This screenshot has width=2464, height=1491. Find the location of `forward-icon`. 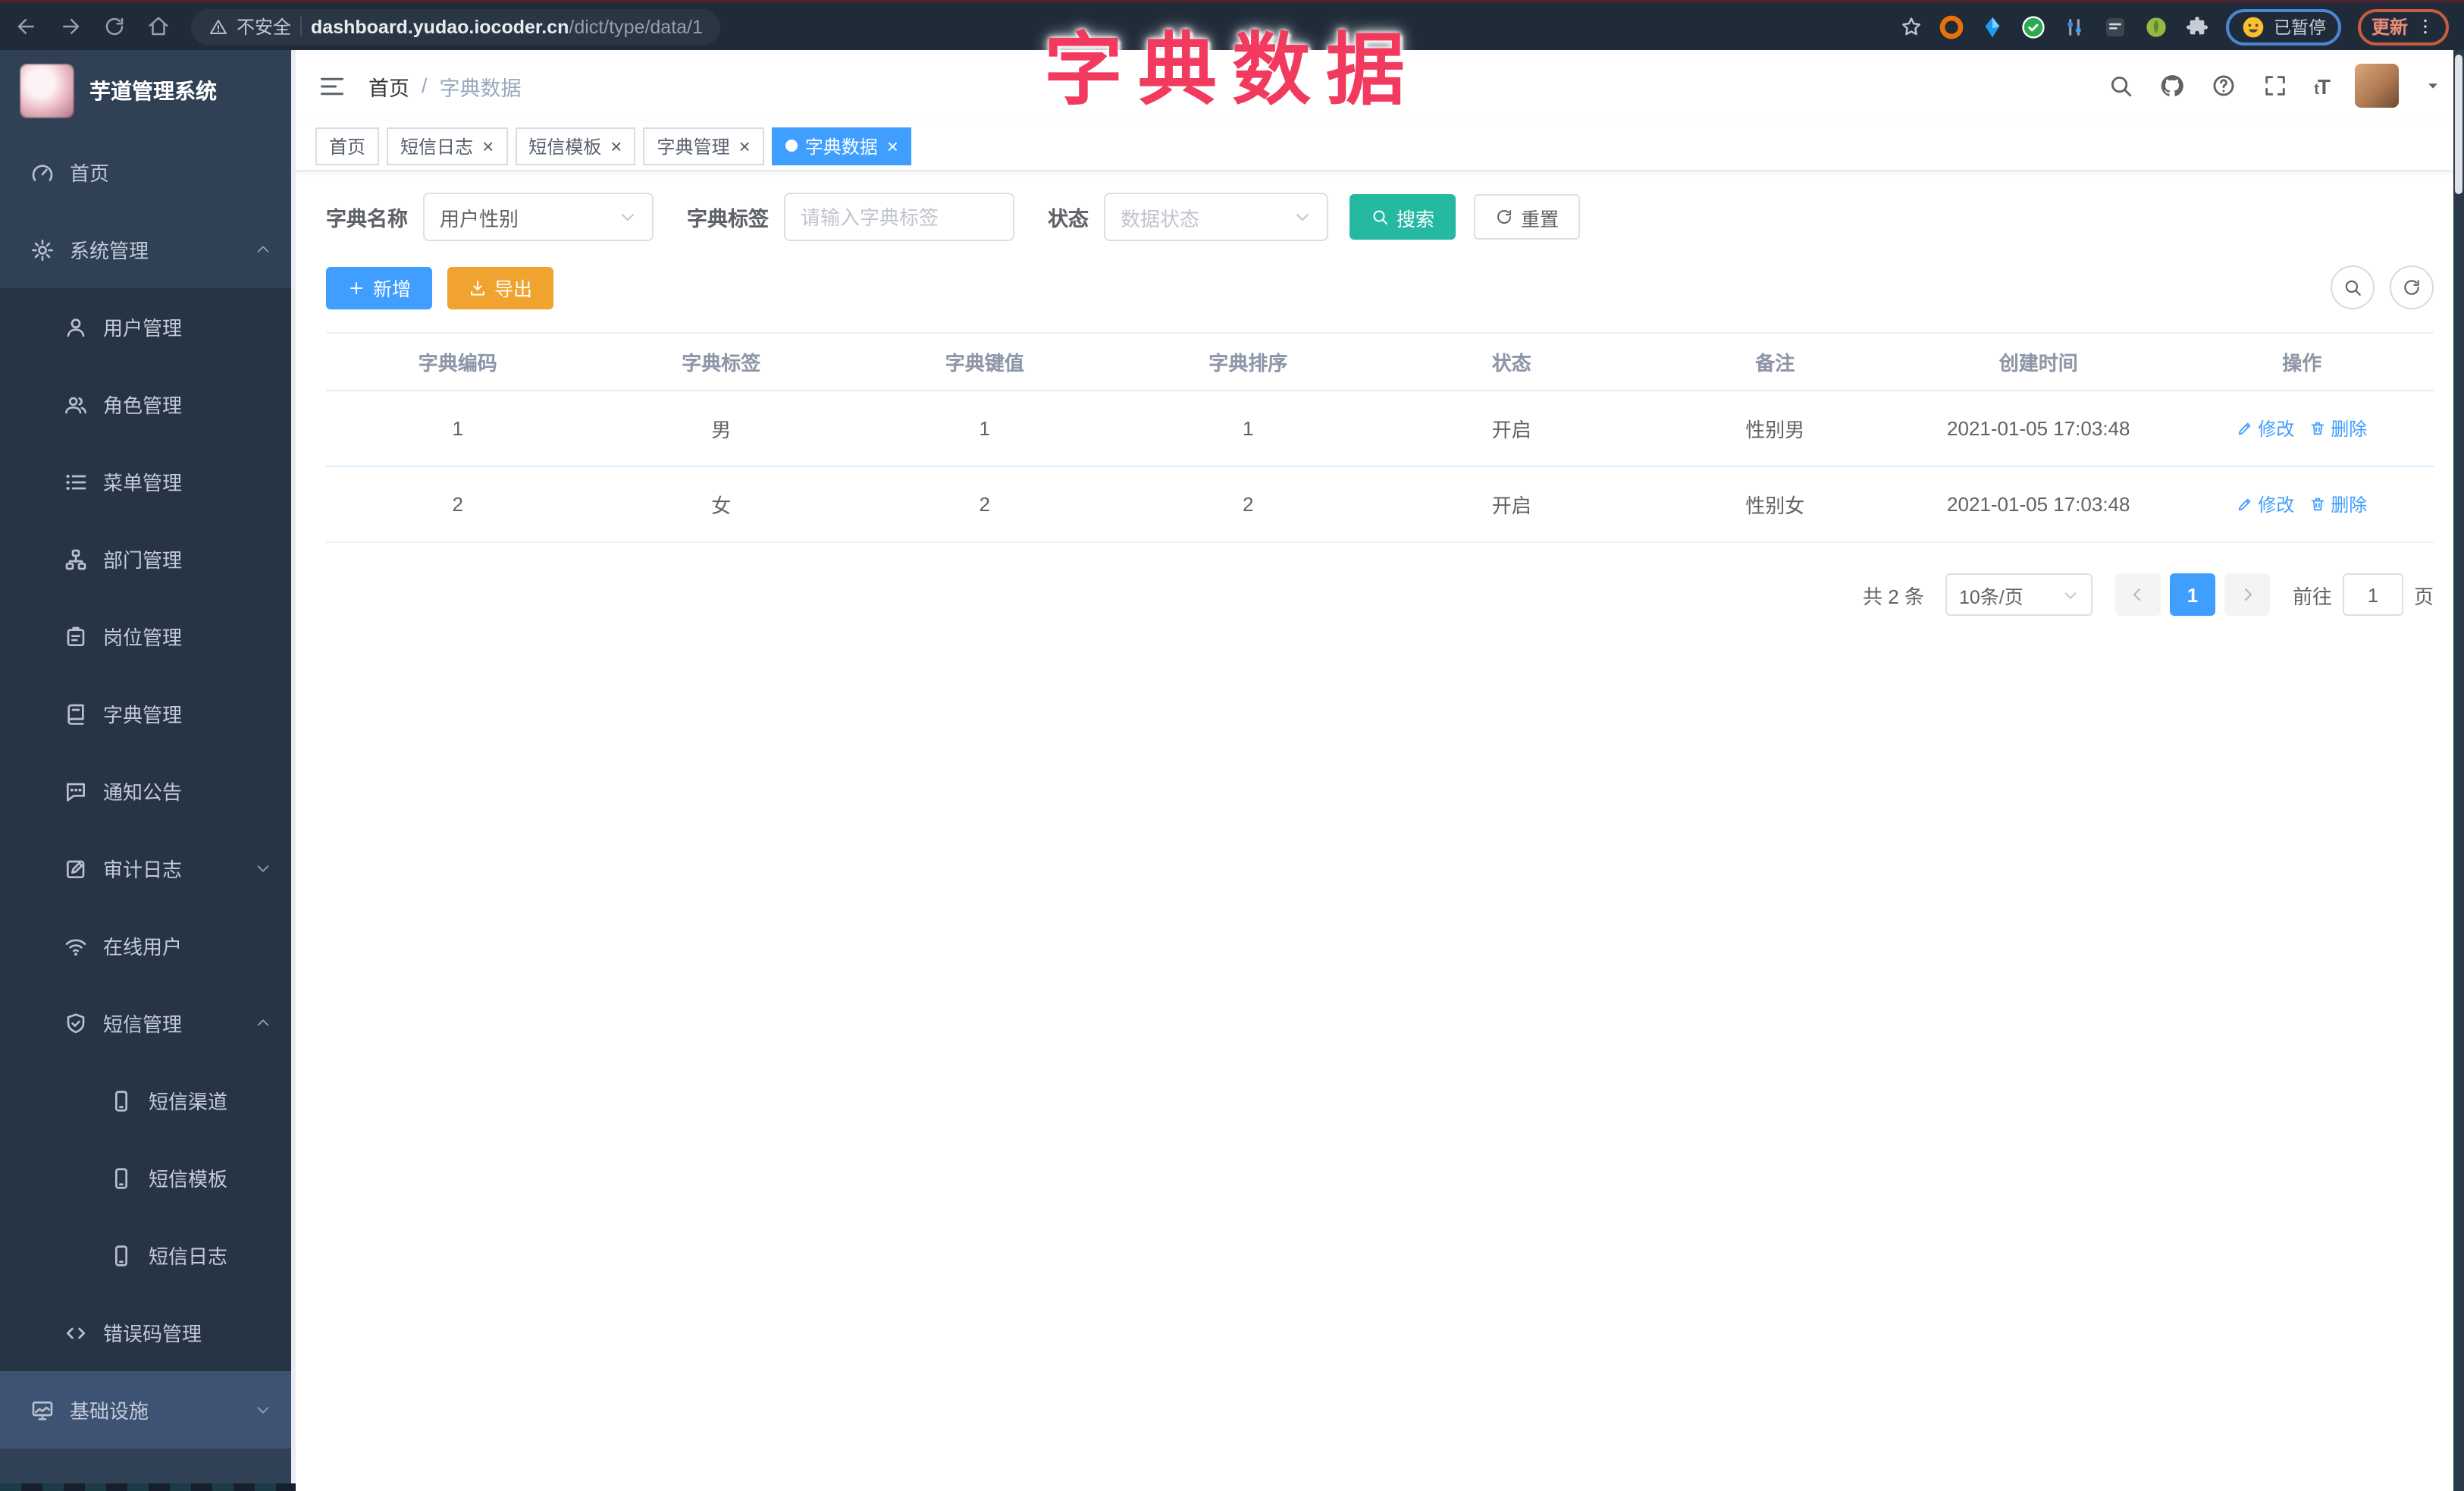

forward-icon is located at coordinates (70, 26).